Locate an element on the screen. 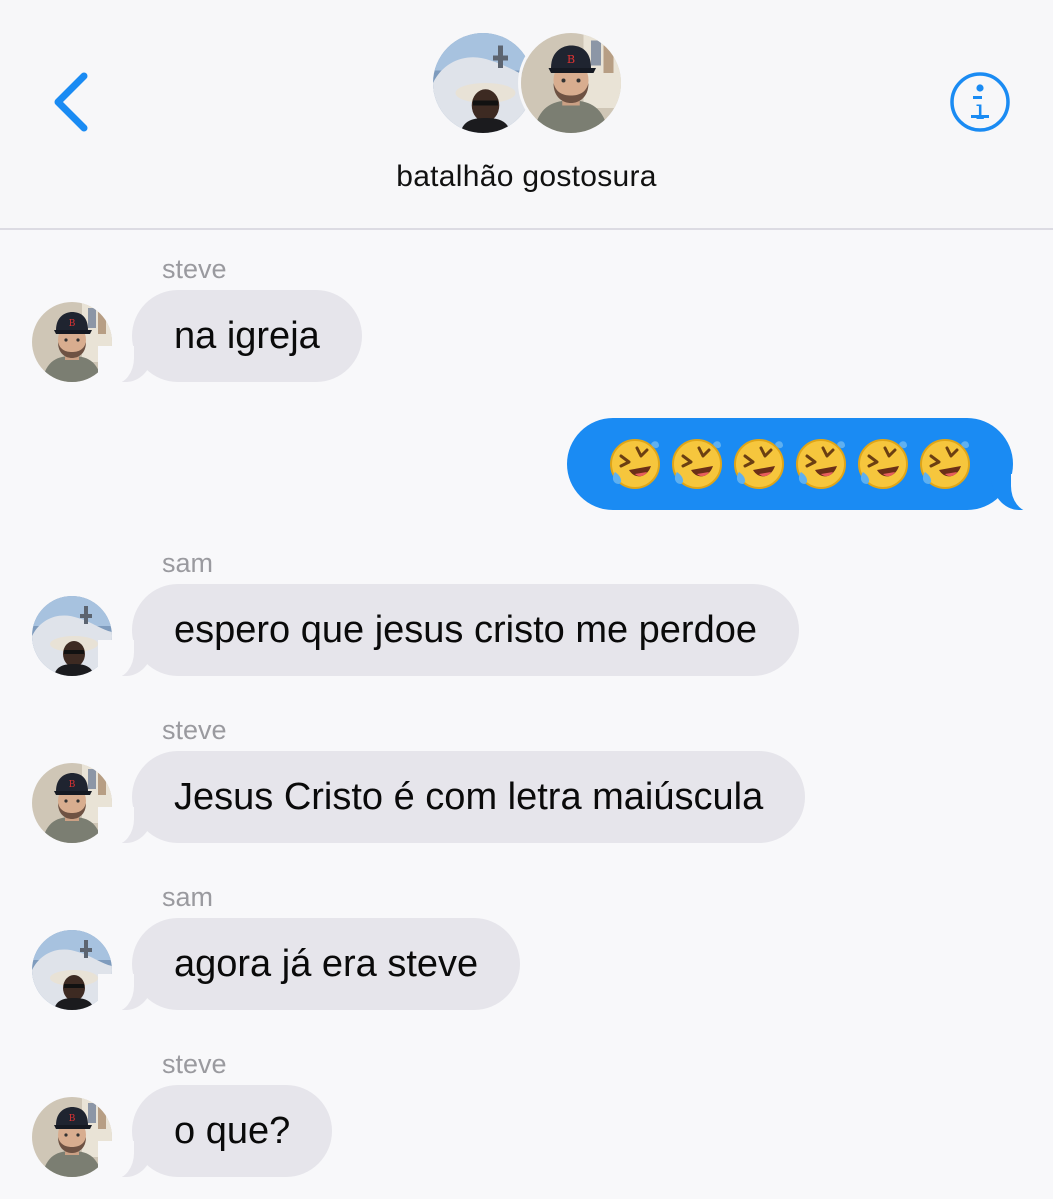 Image resolution: width=1053 pixels, height=1199 pixels. message-bubble-outgoing is located at coordinates (807, 465).